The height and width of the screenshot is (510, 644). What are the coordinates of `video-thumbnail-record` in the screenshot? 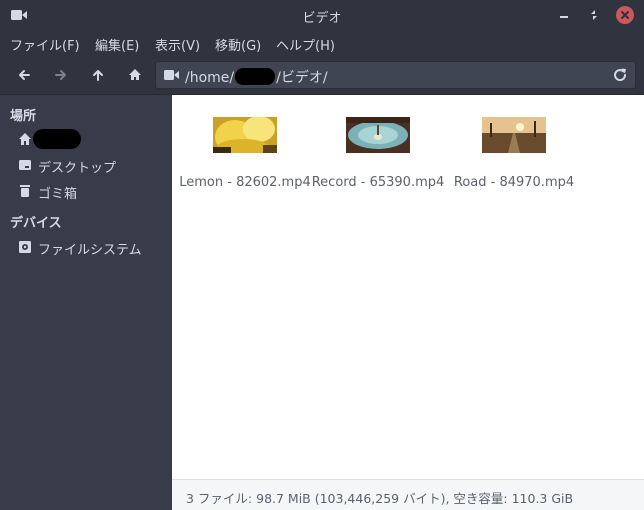 It's located at (378, 135).